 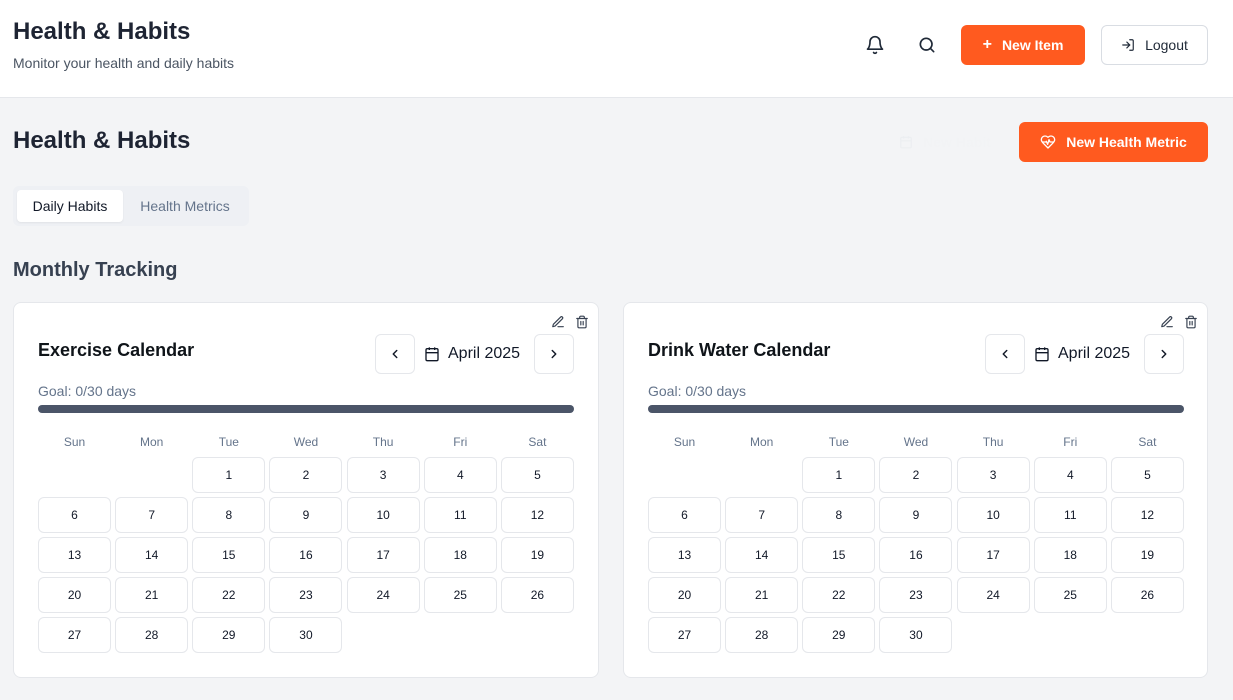 I want to click on new-item-button: + New Item, so click(x=1023, y=45).